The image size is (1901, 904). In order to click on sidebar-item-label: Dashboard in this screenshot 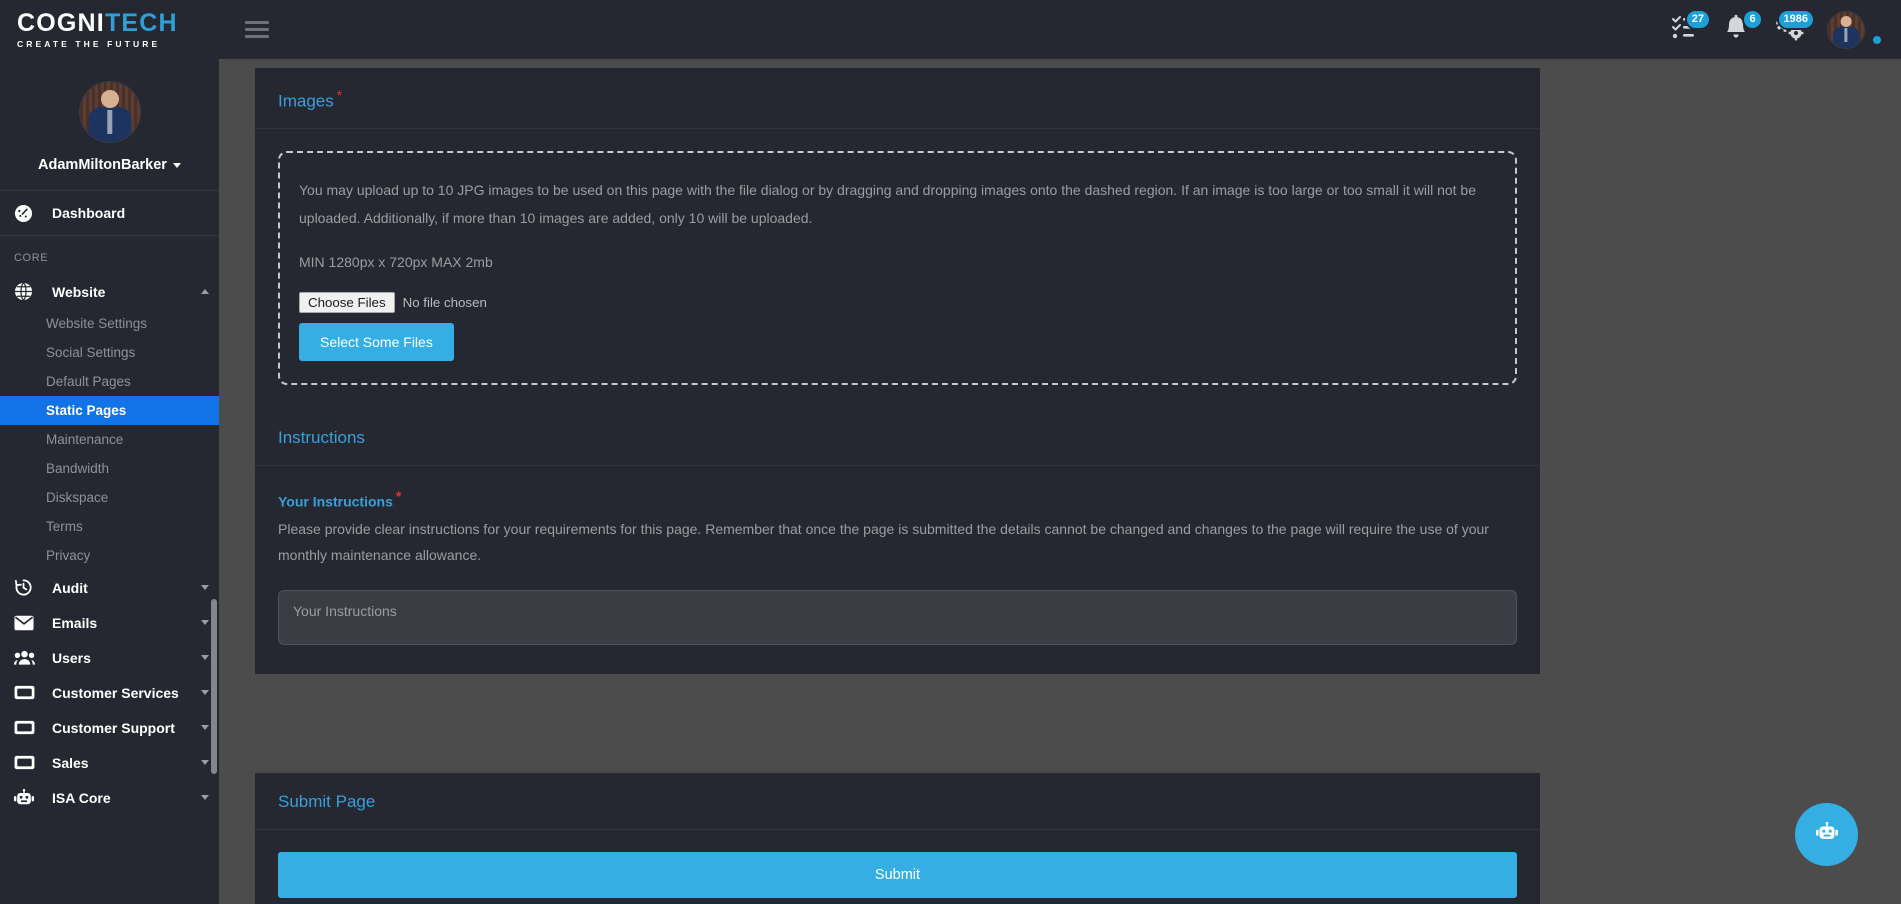, I will do `click(89, 213)`.